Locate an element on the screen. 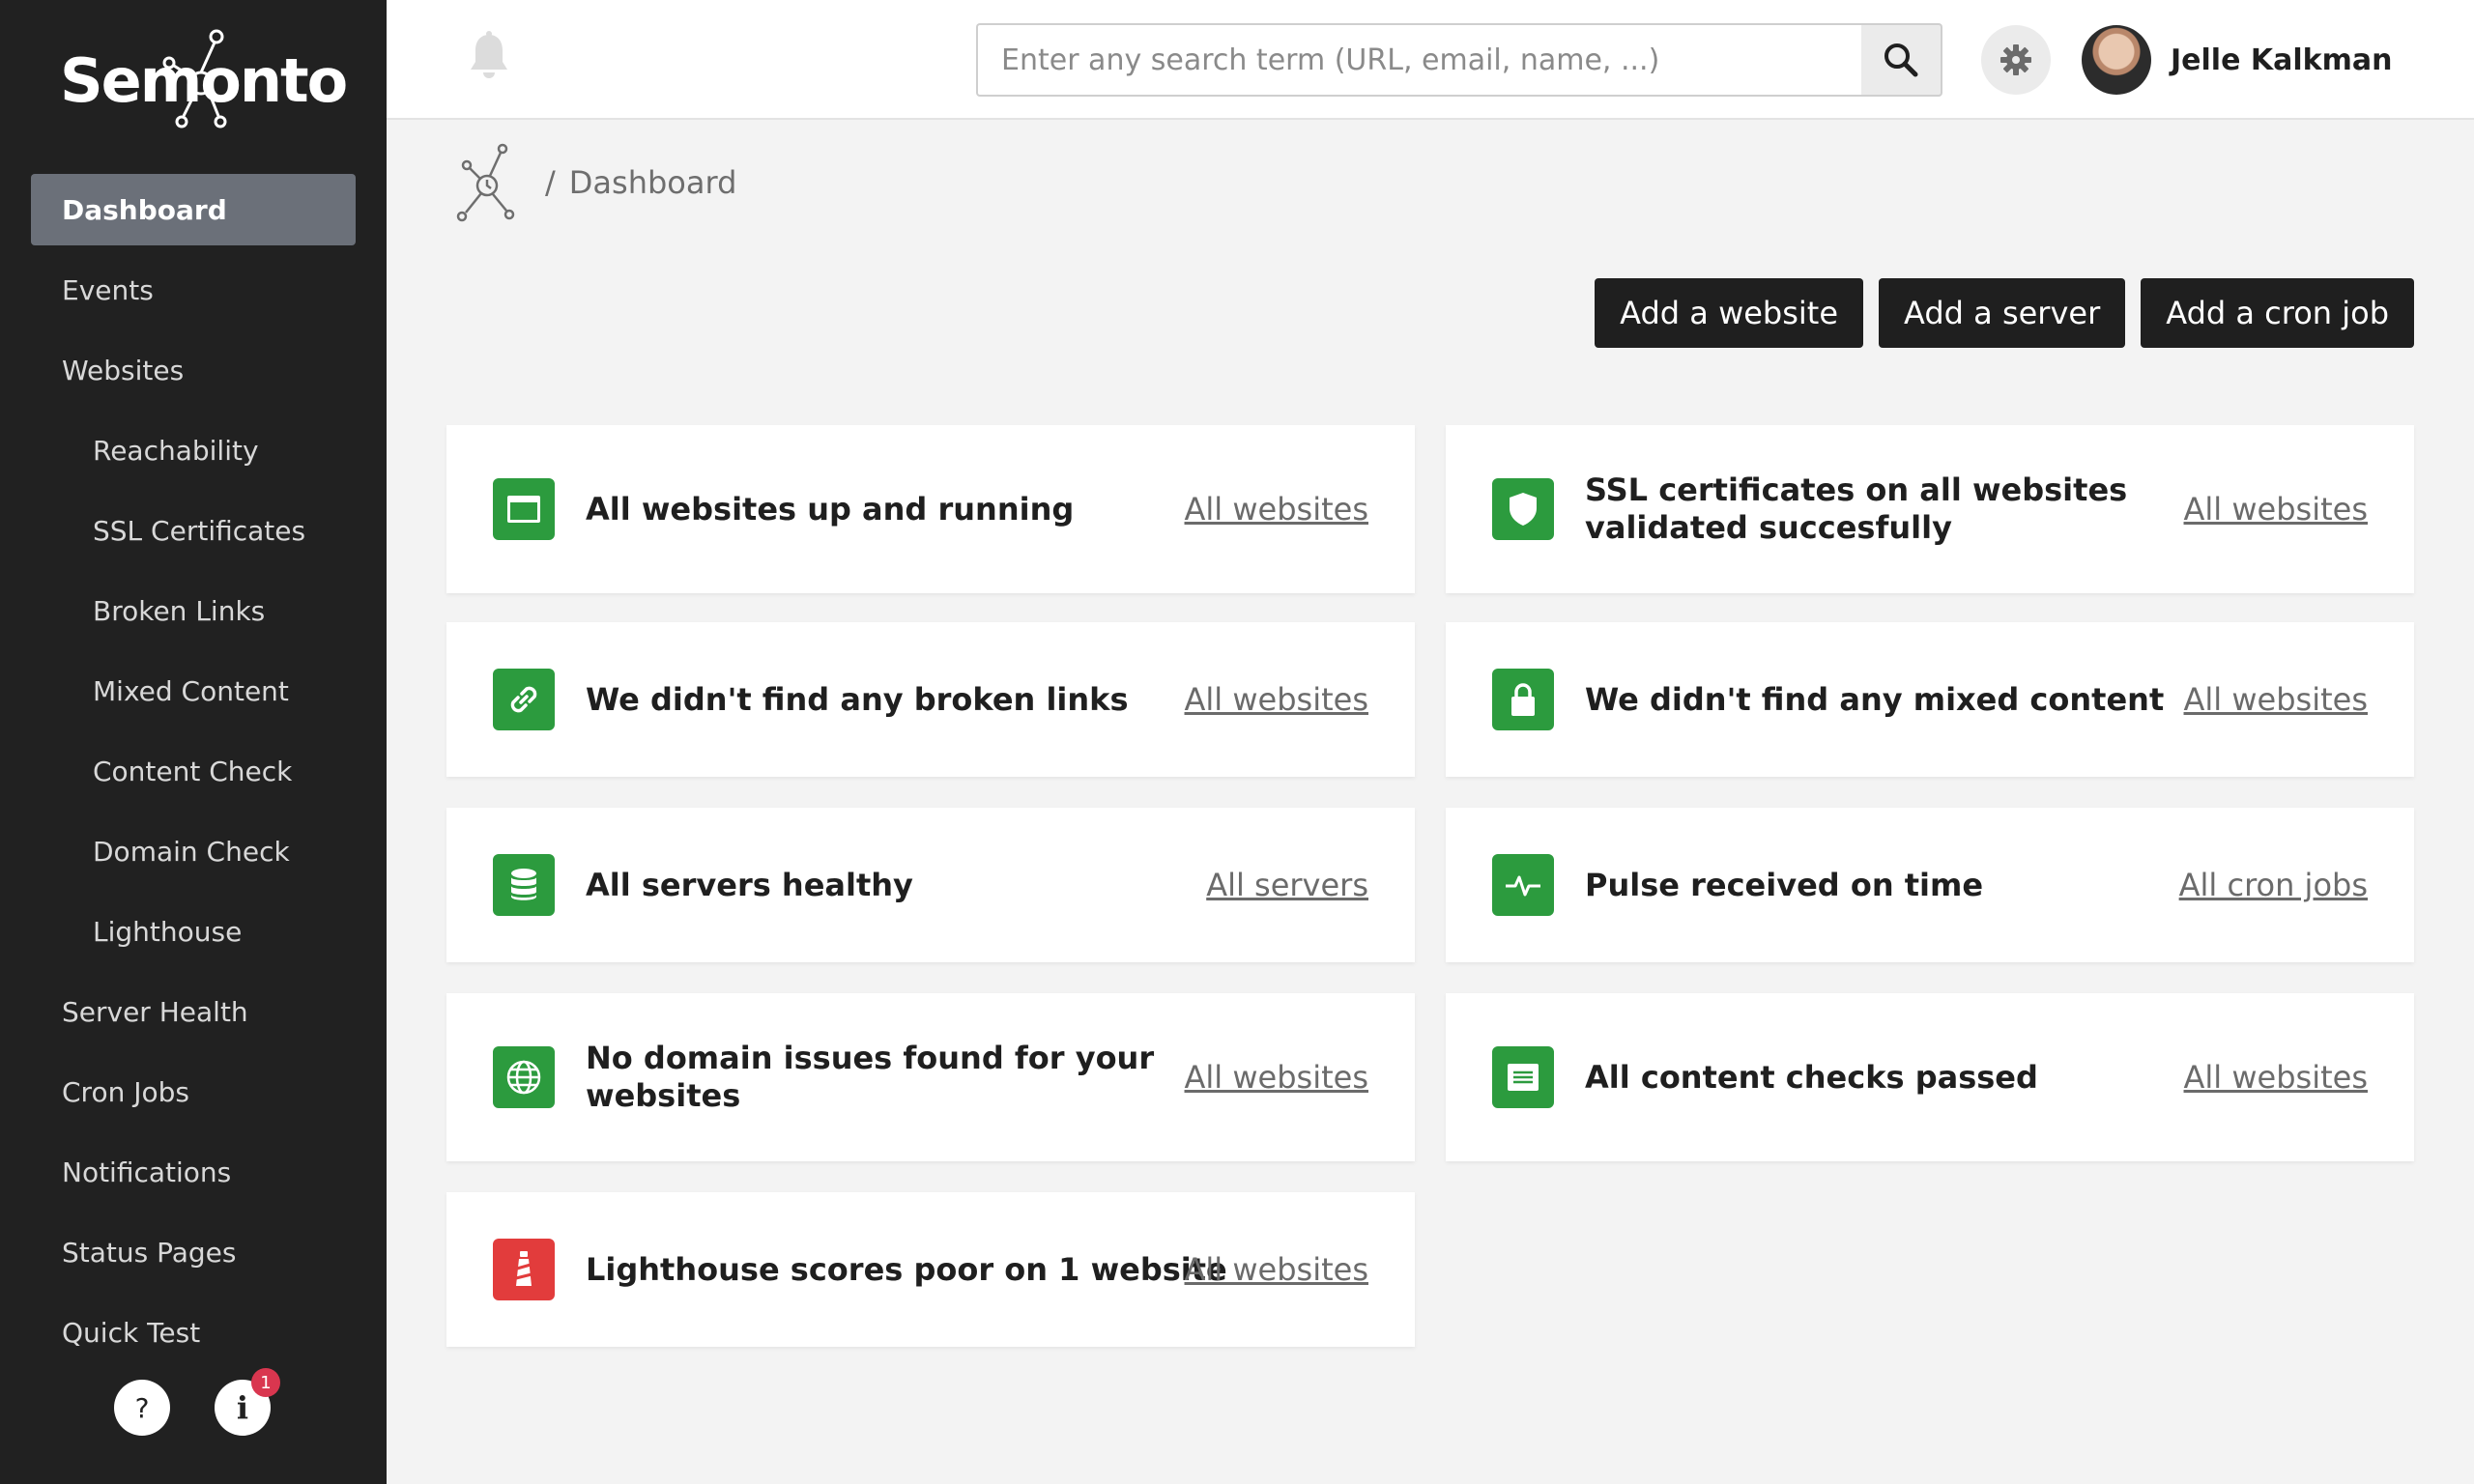  user-name: Jelle Kalkman is located at coordinates (2282, 60).